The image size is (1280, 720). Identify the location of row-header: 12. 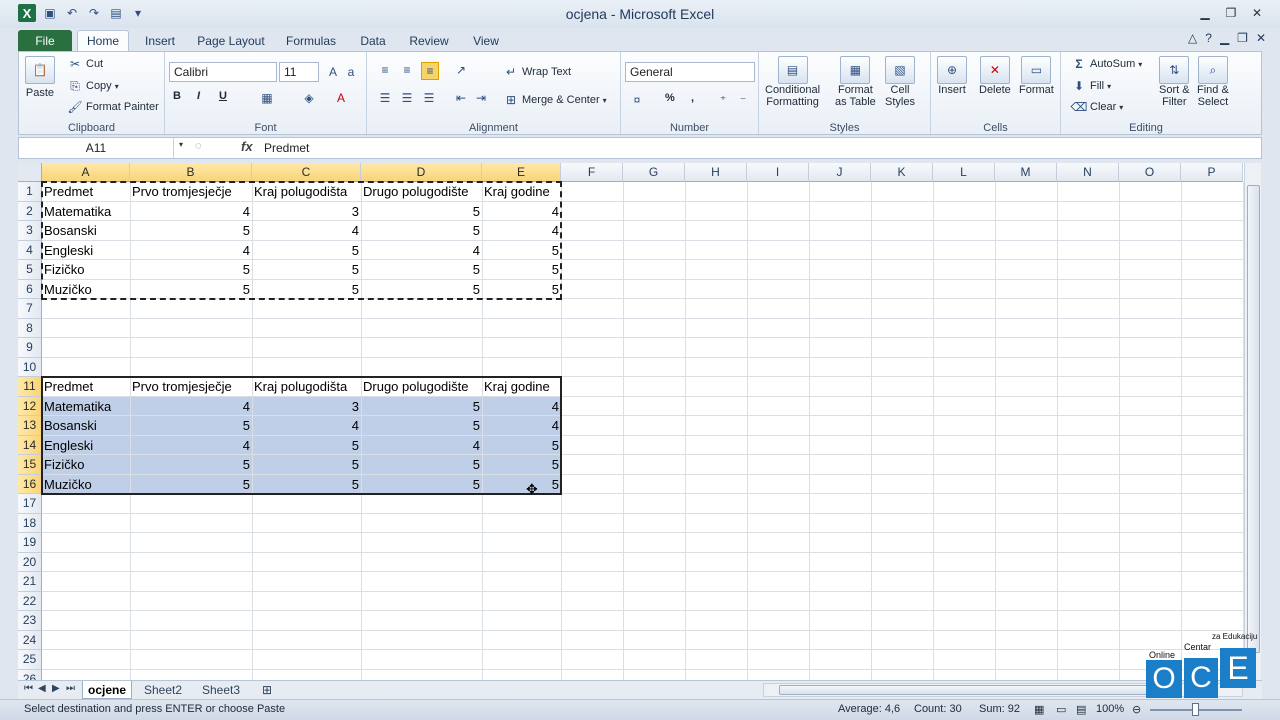
(30, 406).